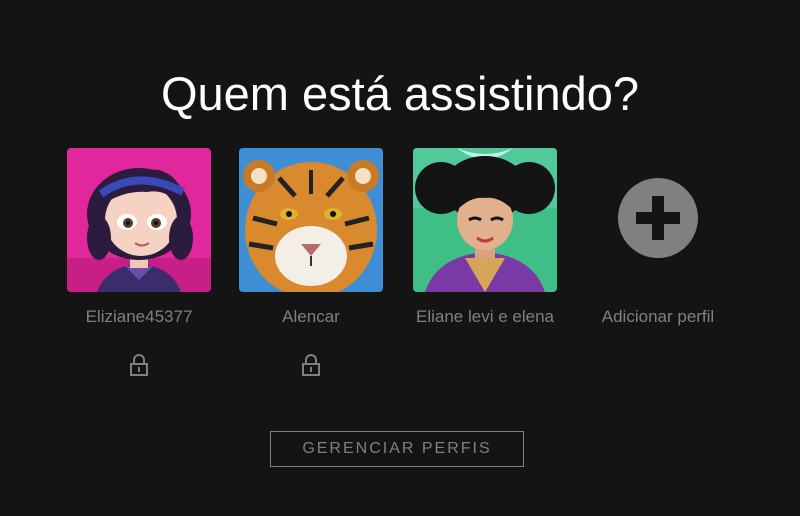  I want to click on add-profile-button, so click(658, 220).